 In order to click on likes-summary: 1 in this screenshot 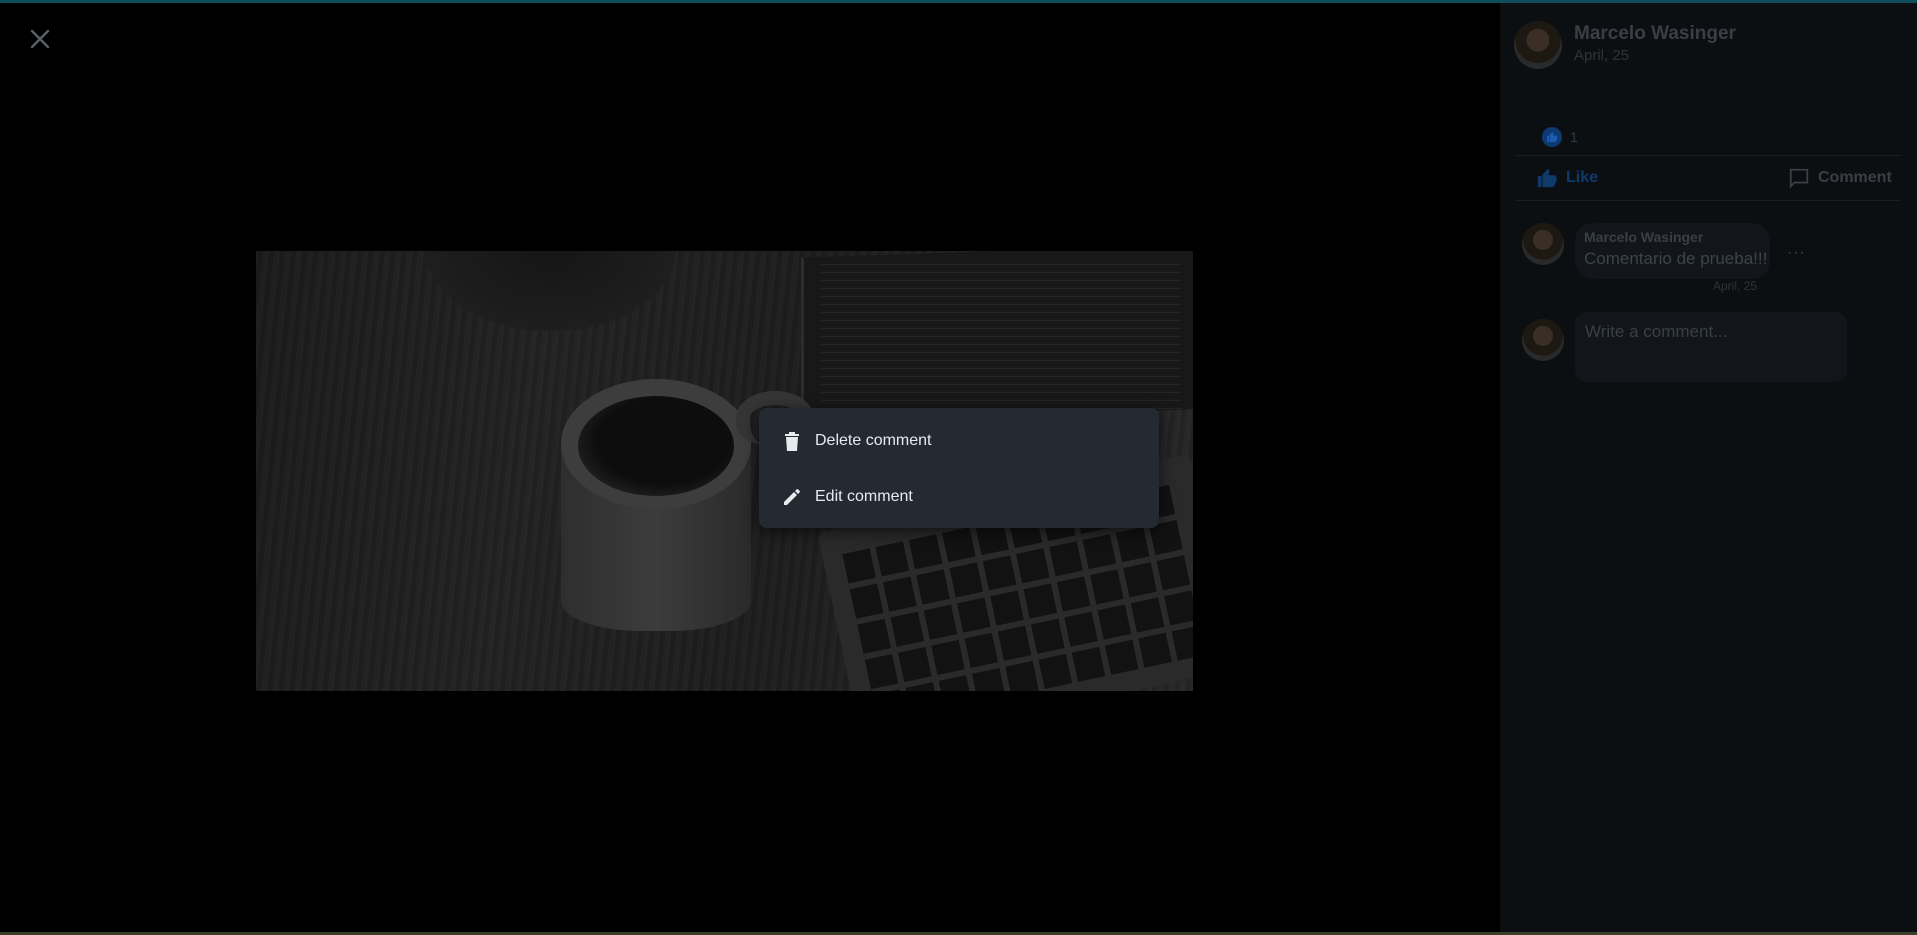, I will do `click(1560, 137)`.